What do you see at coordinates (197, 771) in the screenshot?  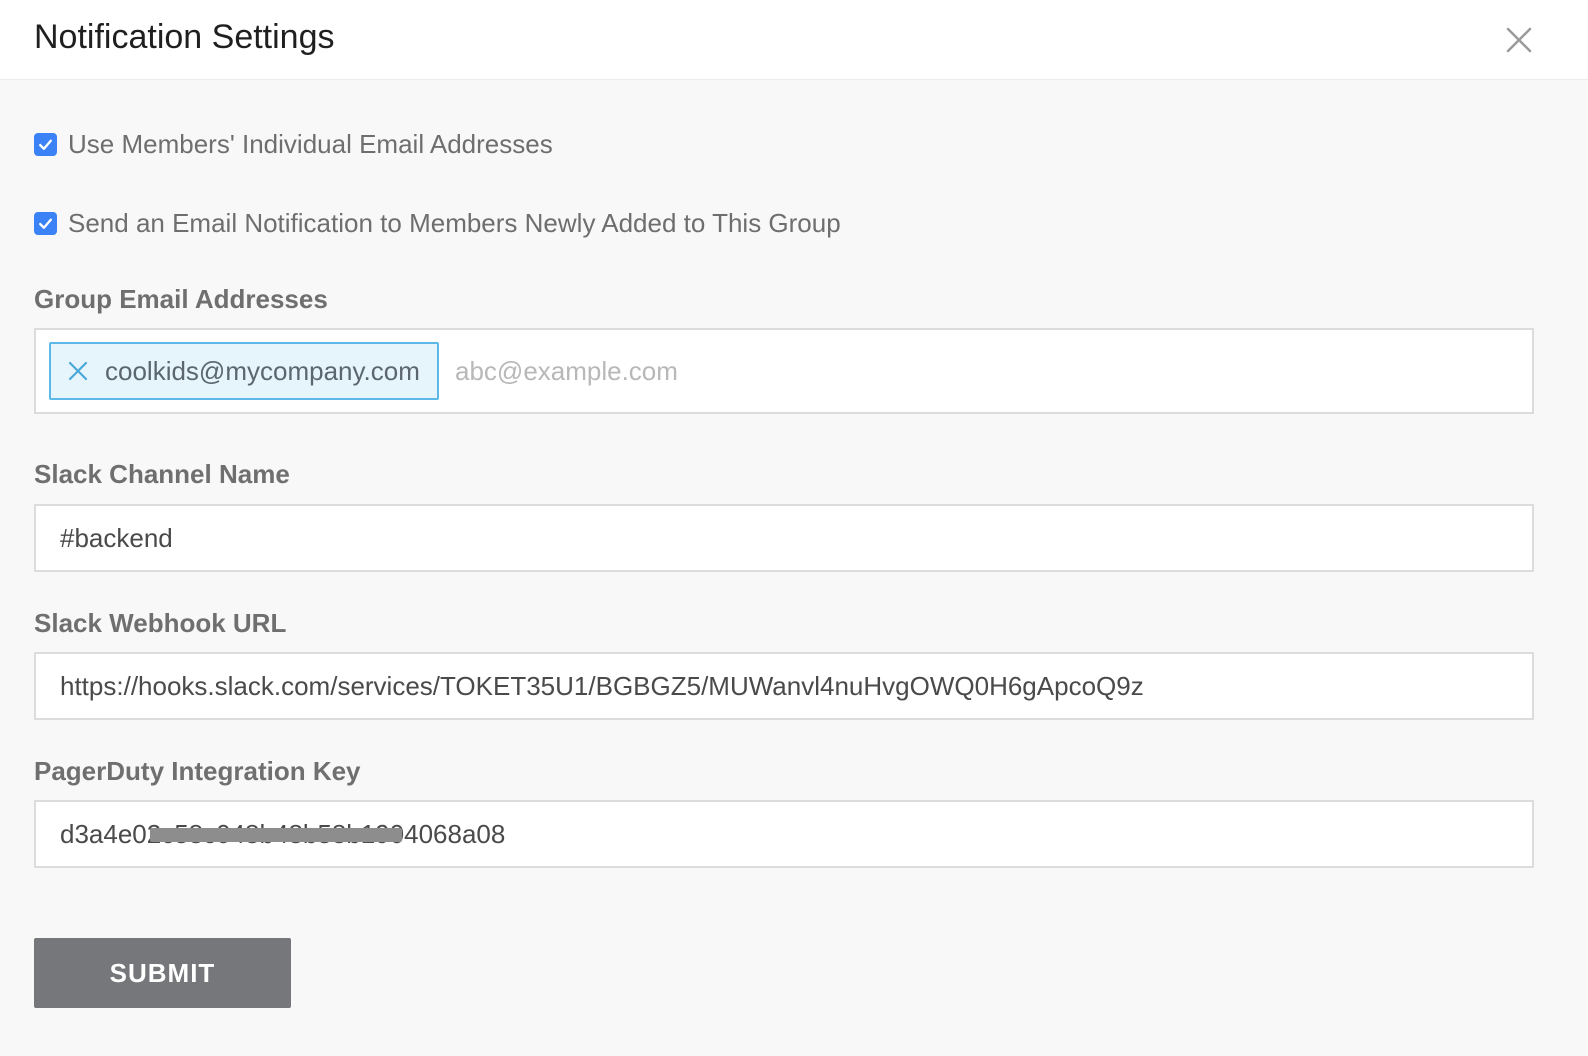 I see `pagerduty-label: PagerDuty Integration Key` at bounding box center [197, 771].